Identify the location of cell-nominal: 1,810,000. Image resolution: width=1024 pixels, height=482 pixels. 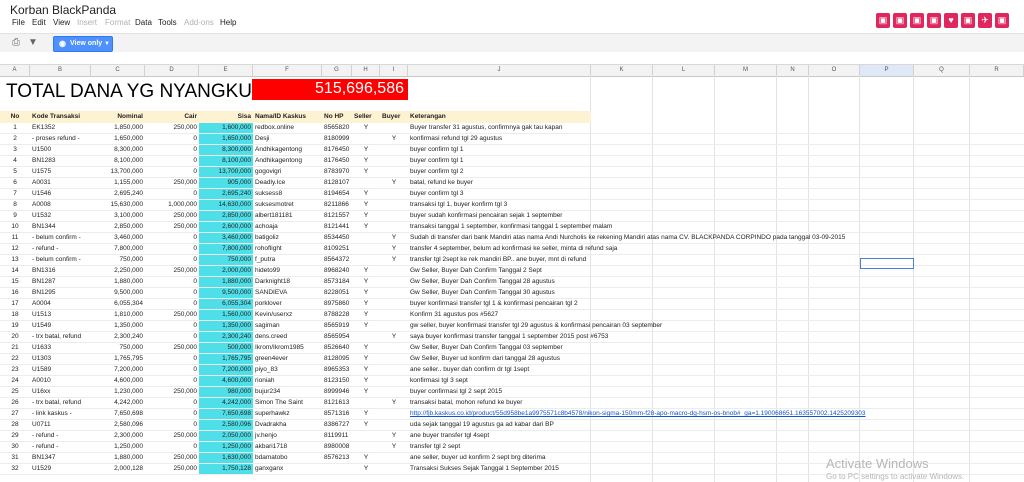
(118, 315).